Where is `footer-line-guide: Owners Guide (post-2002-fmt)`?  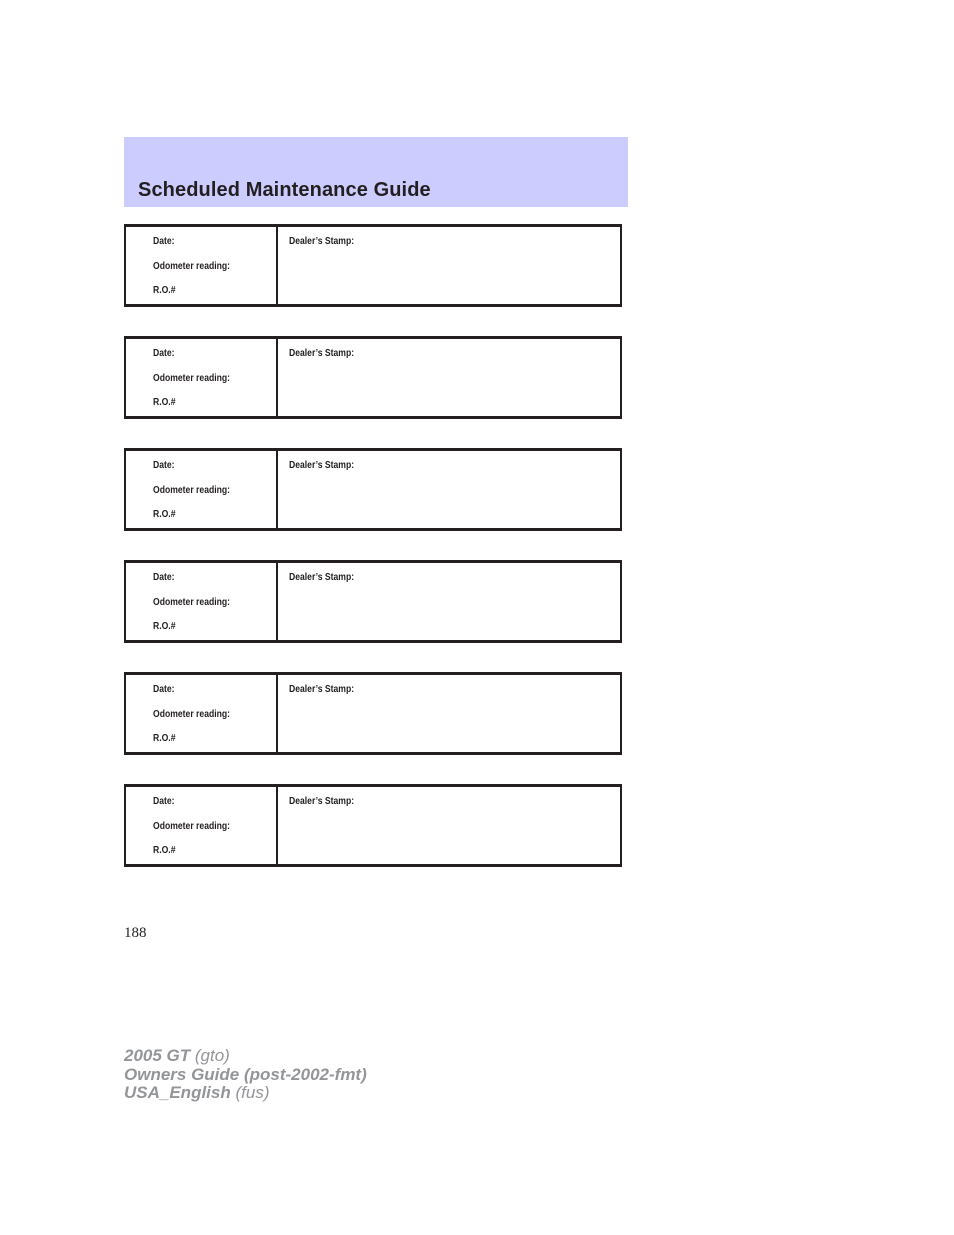
footer-line-guide: Owners Guide (post-2002-fmt) is located at coordinates (245, 1074).